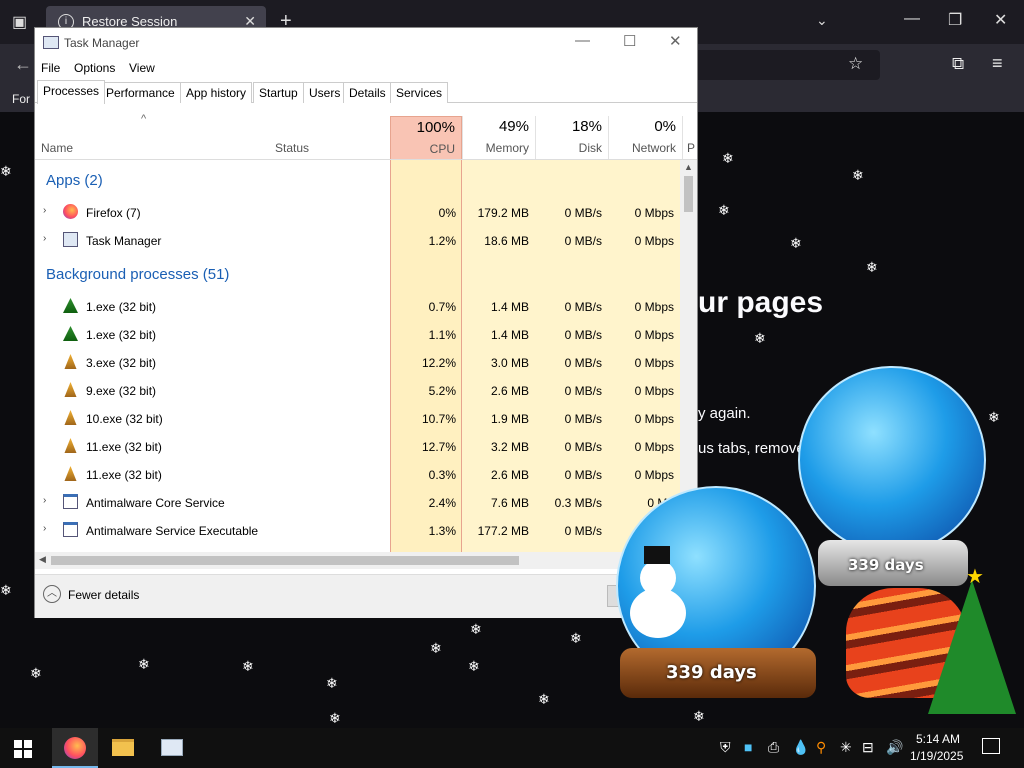 The height and width of the screenshot is (768, 1024). What do you see at coordinates (103, 595) in the screenshot?
I see `fewer-details-link: Fewer details` at bounding box center [103, 595].